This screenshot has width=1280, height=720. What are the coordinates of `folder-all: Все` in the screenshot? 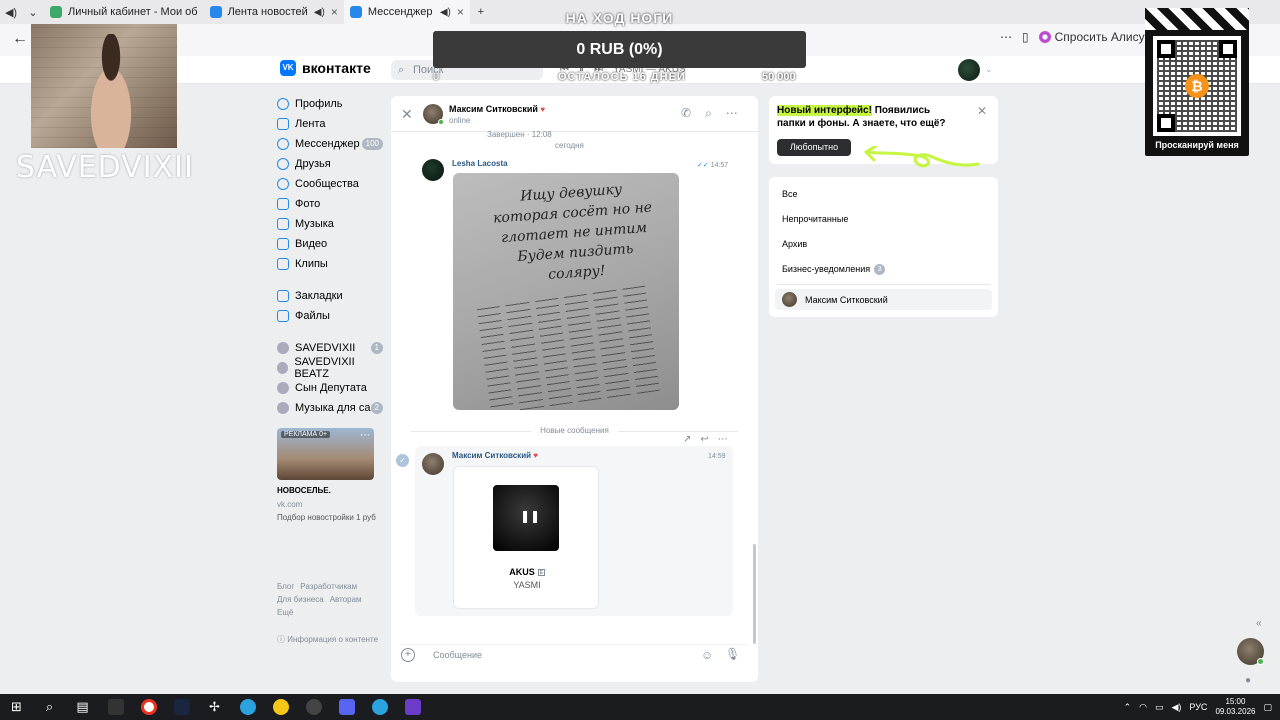 It's located at (790, 194).